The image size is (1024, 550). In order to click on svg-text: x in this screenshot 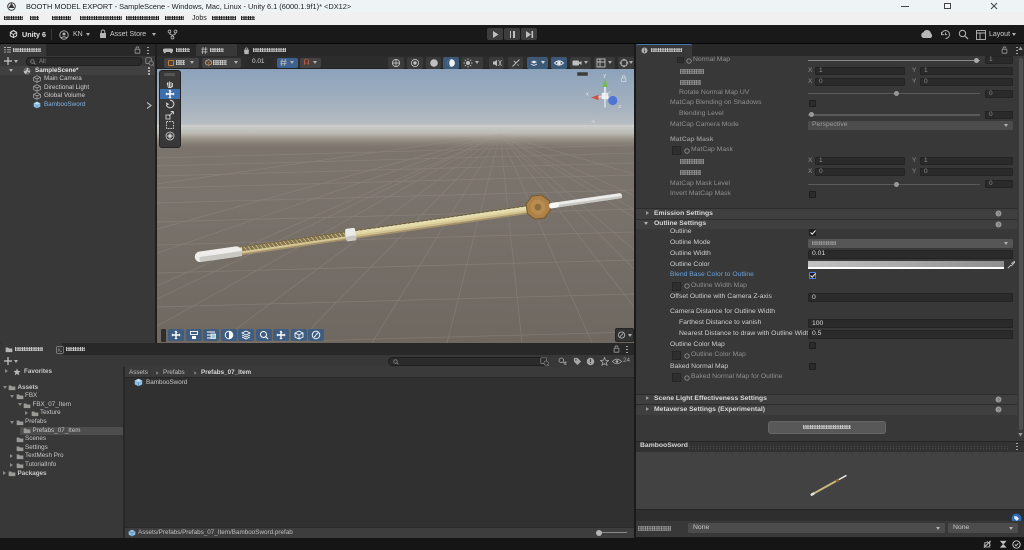, I will do `click(587, 95)`.